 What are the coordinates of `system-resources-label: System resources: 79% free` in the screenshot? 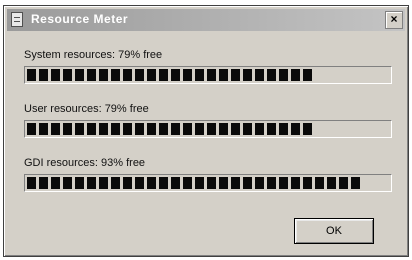 It's located at (93, 55).